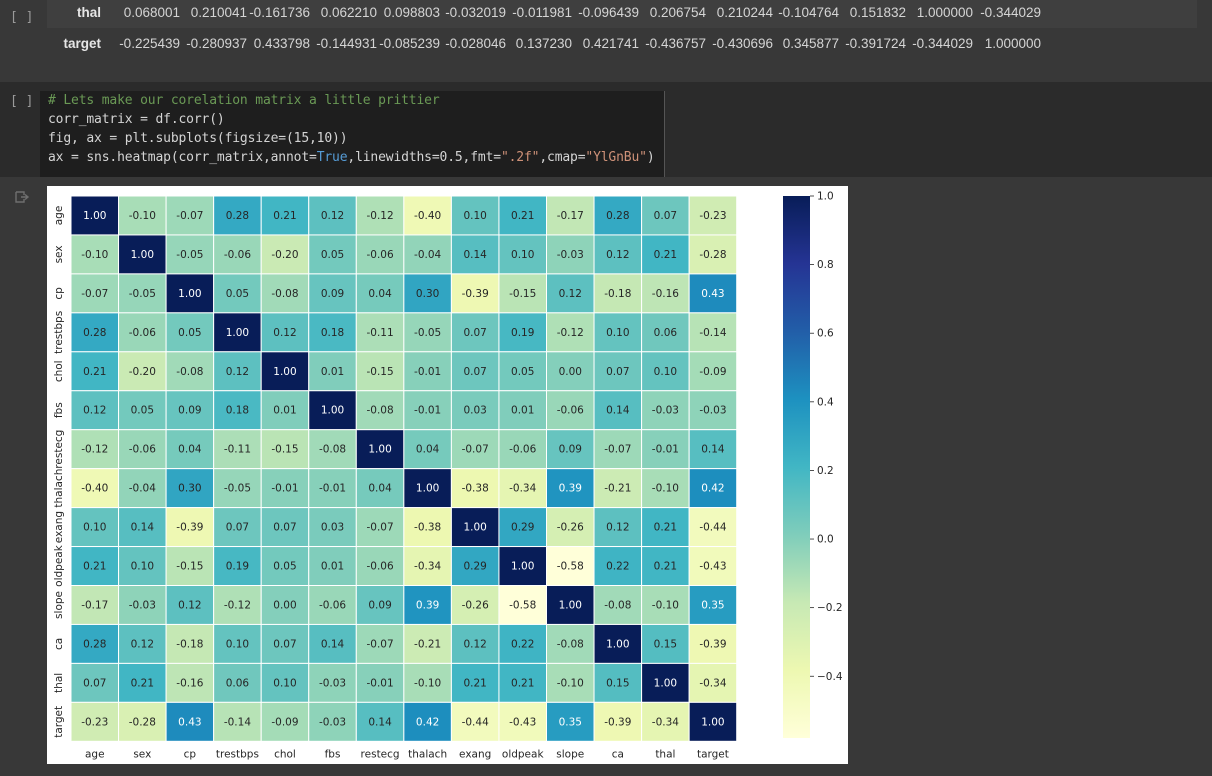 Image resolution: width=1212 pixels, height=776 pixels. What do you see at coordinates (712, 333) in the screenshot?
I see `heatmap-annotation: -0.14` at bounding box center [712, 333].